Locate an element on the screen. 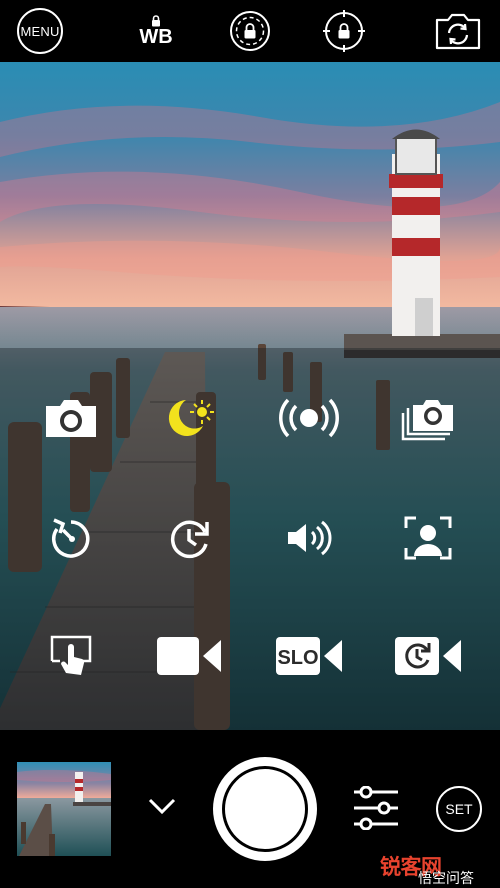  focus-lock-icon is located at coordinates (344, 31).